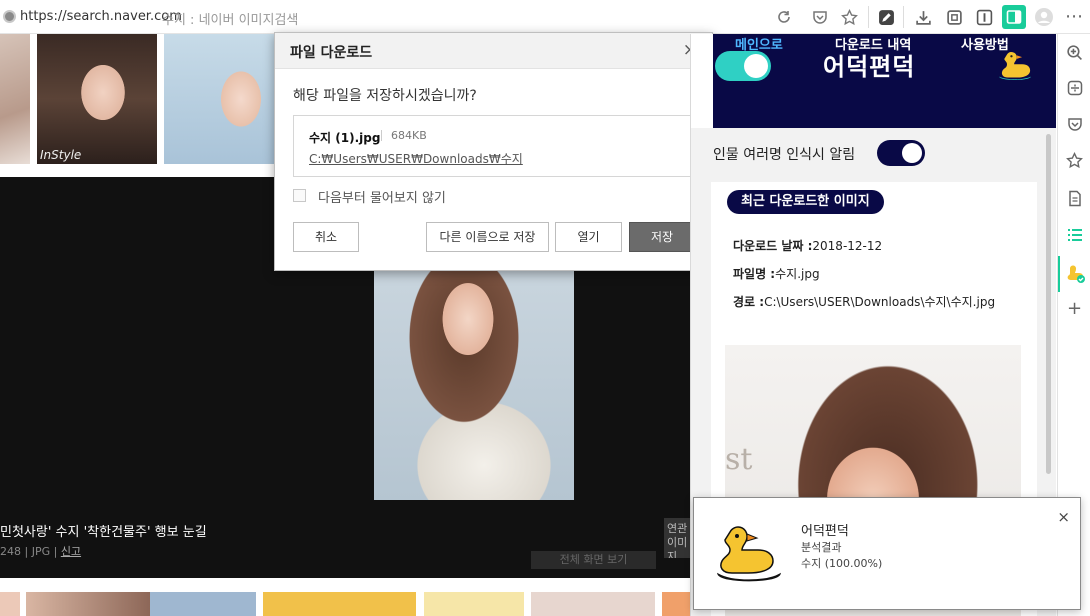 The height and width of the screenshot is (616, 1090). What do you see at coordinates (901, 153) in the screenshot?
I see `face-alert-toggle` at bounding box center [901, 153].